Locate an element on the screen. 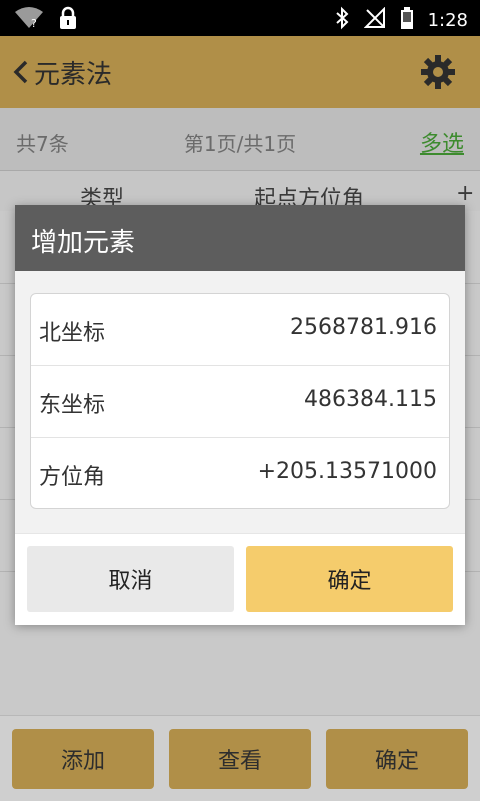 This screenshot has height=801, width=480. field-value: 486384.115 is located at coordinates (370, 399).